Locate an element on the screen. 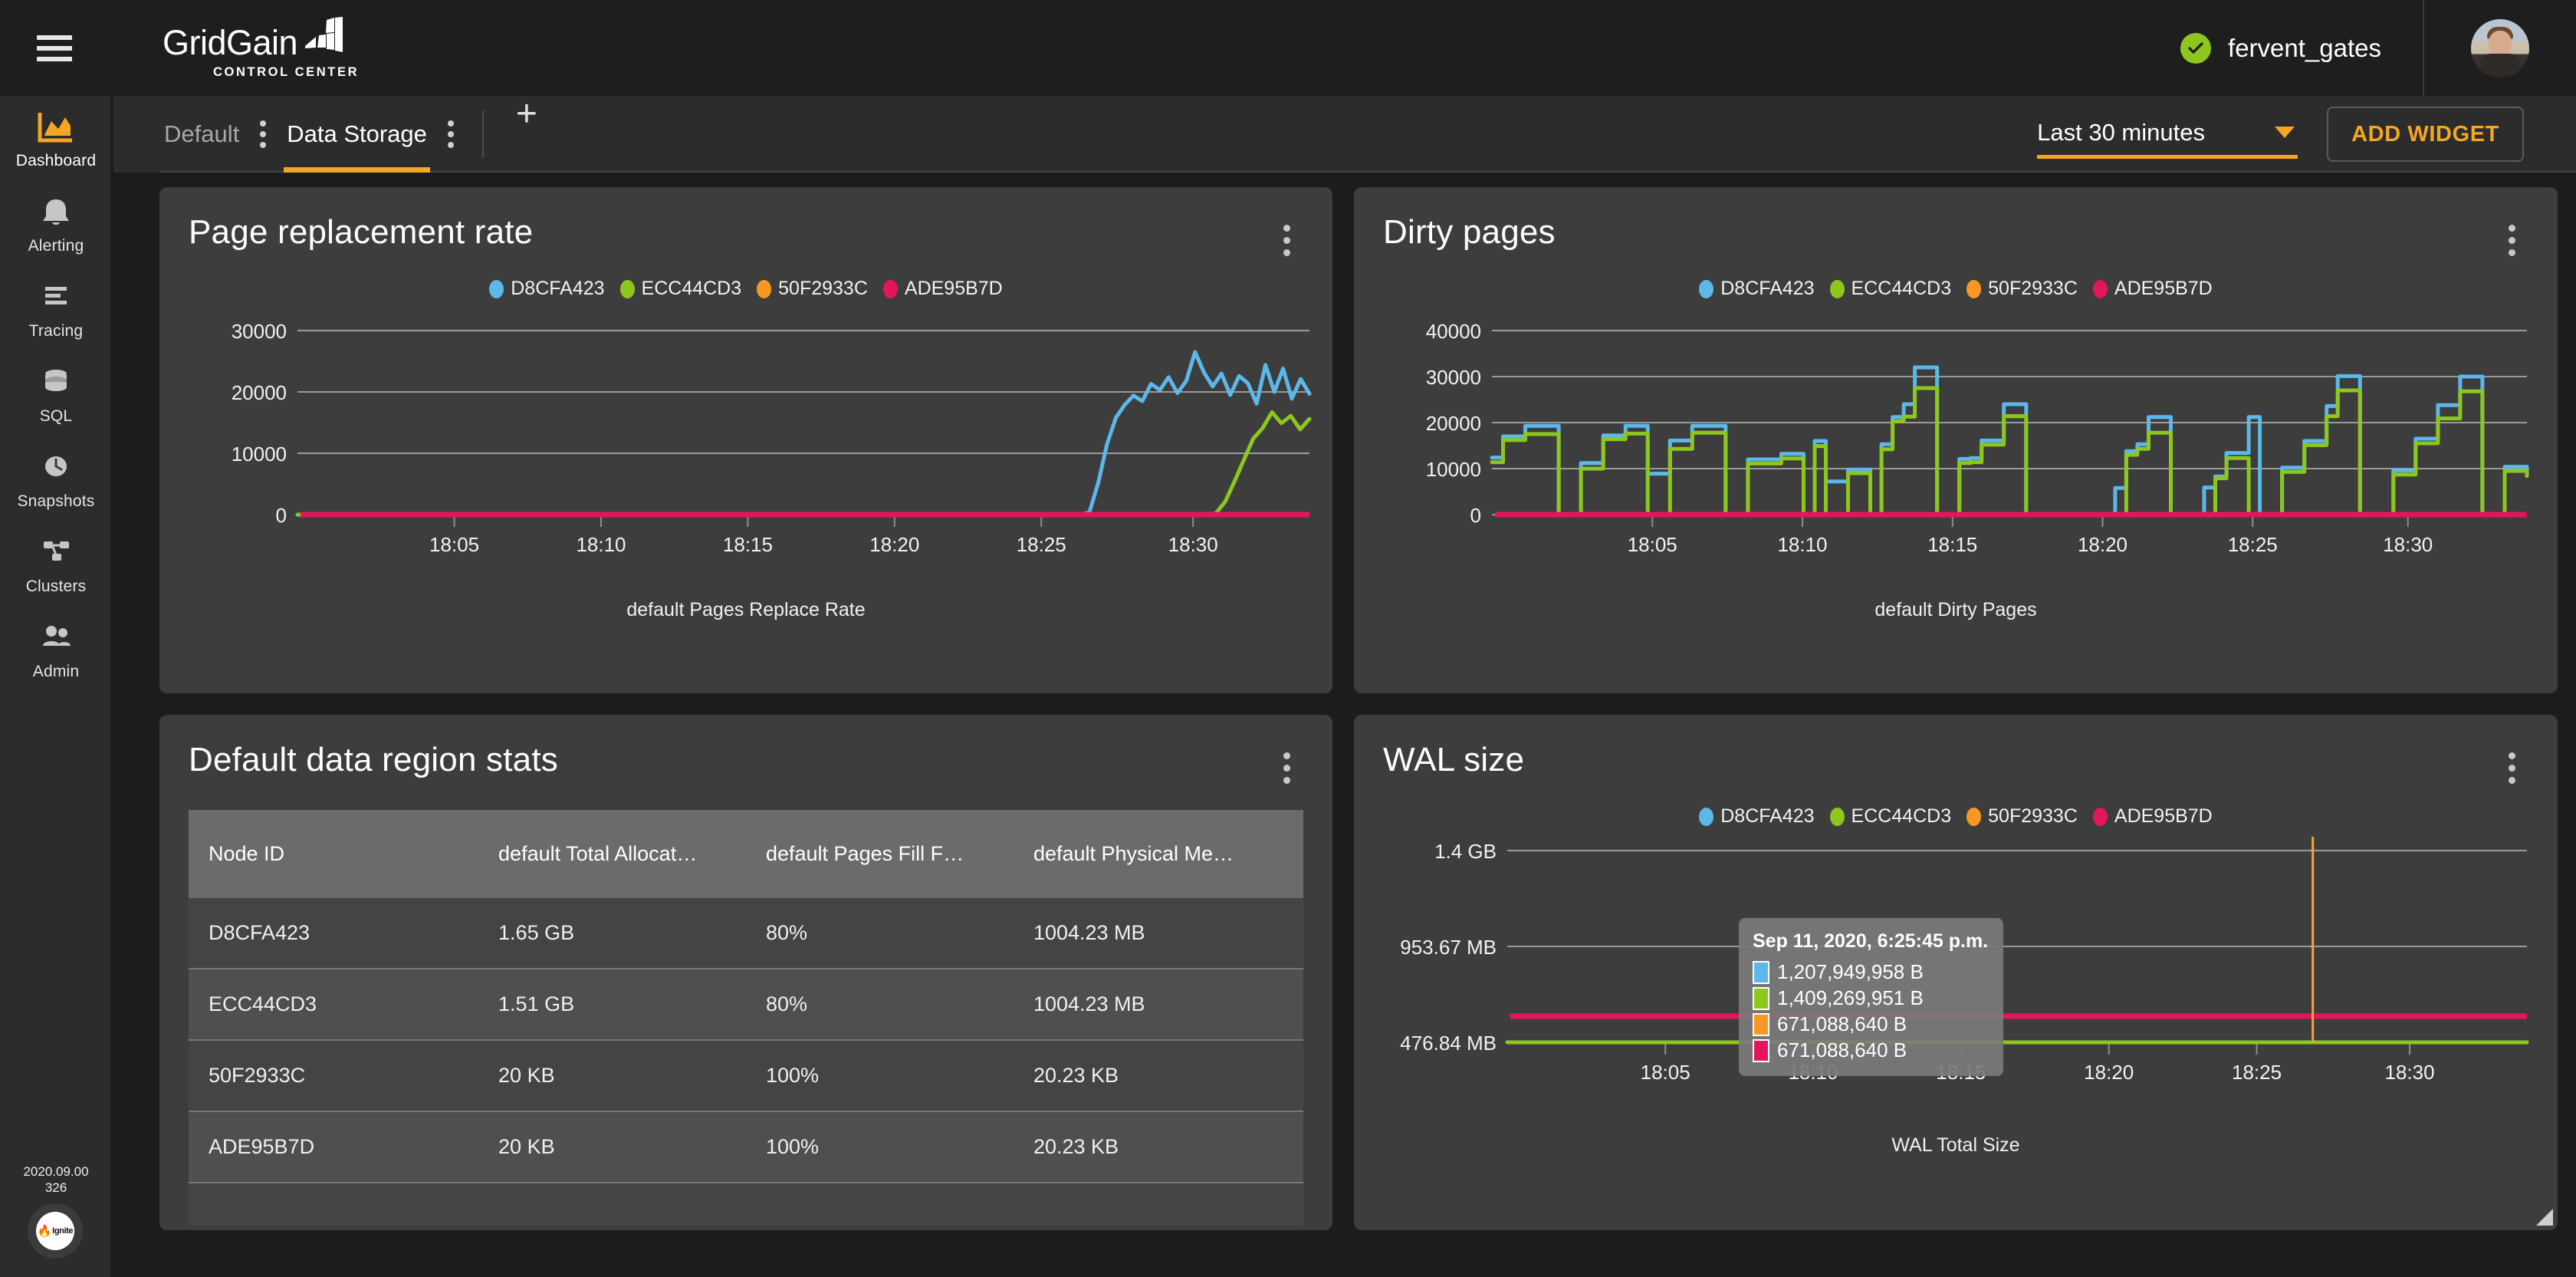 The width and height of the screenshot is (2576, 1277). table-row: ADE95B7D 20 KB 100% 20.23 KB is located at coordinates (746, 1147).